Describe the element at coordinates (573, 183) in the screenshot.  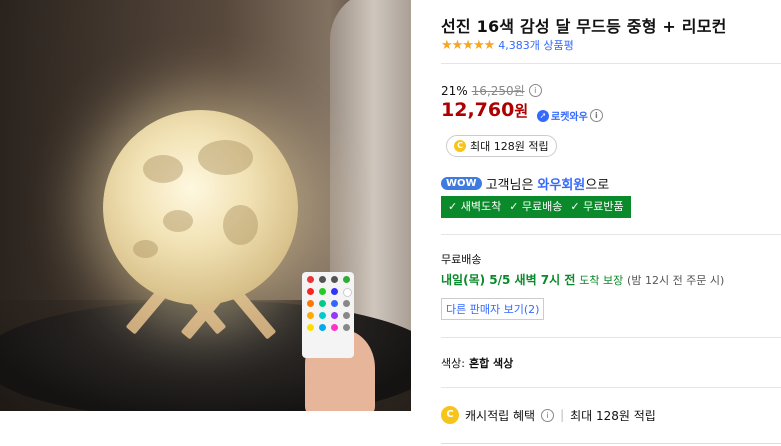
I see `wow-member-link: 와우회원으로` at that location.